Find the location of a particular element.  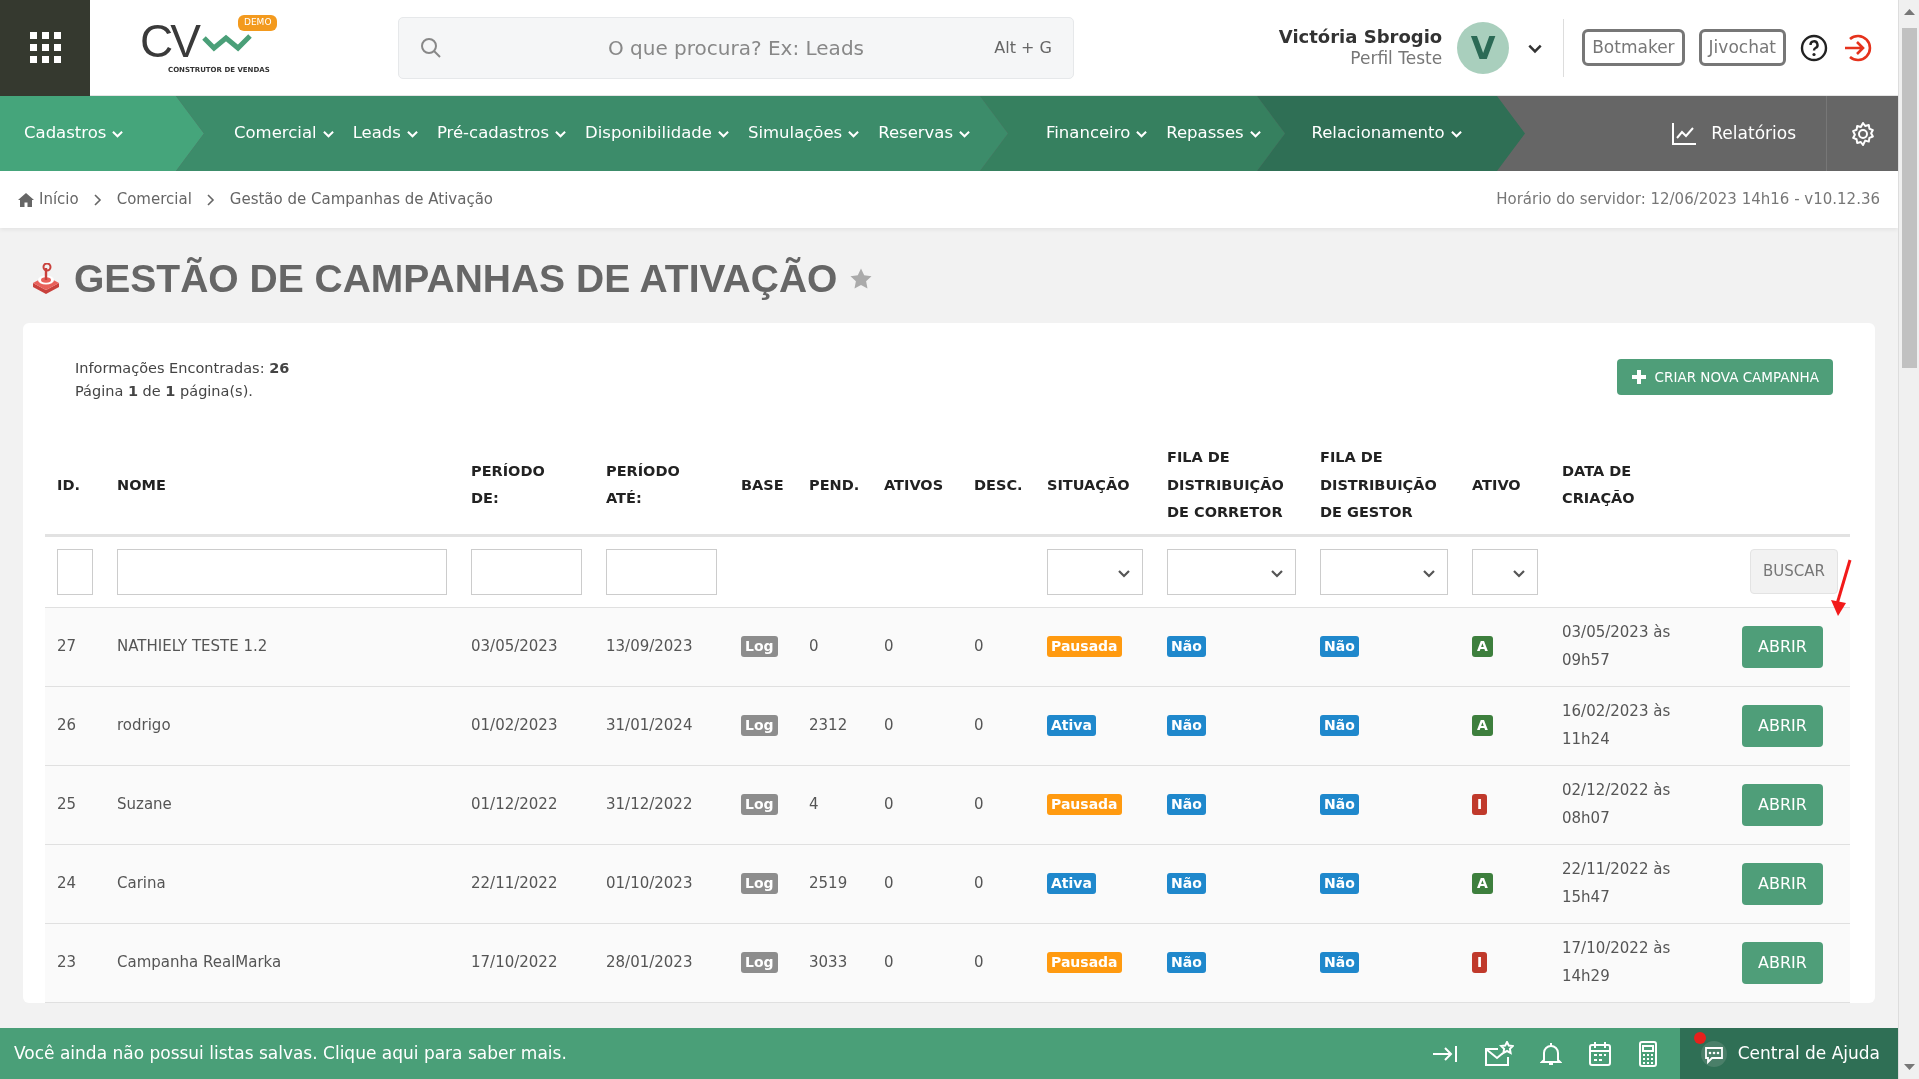

column-header: NOME is located at coordinates (142, 485).